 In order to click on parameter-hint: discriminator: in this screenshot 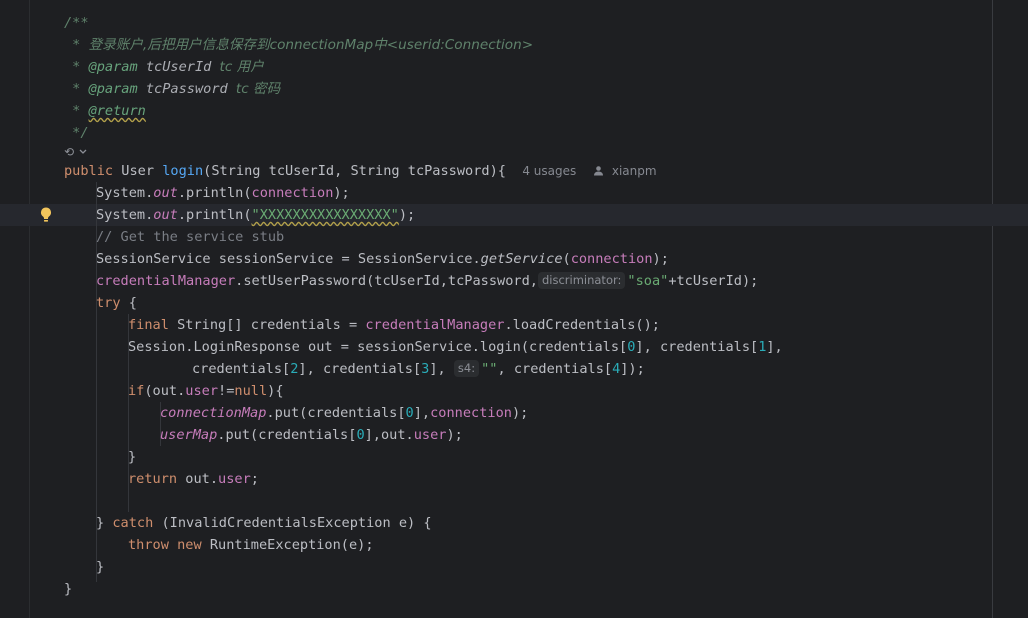, I will do `click(581, 280)`.